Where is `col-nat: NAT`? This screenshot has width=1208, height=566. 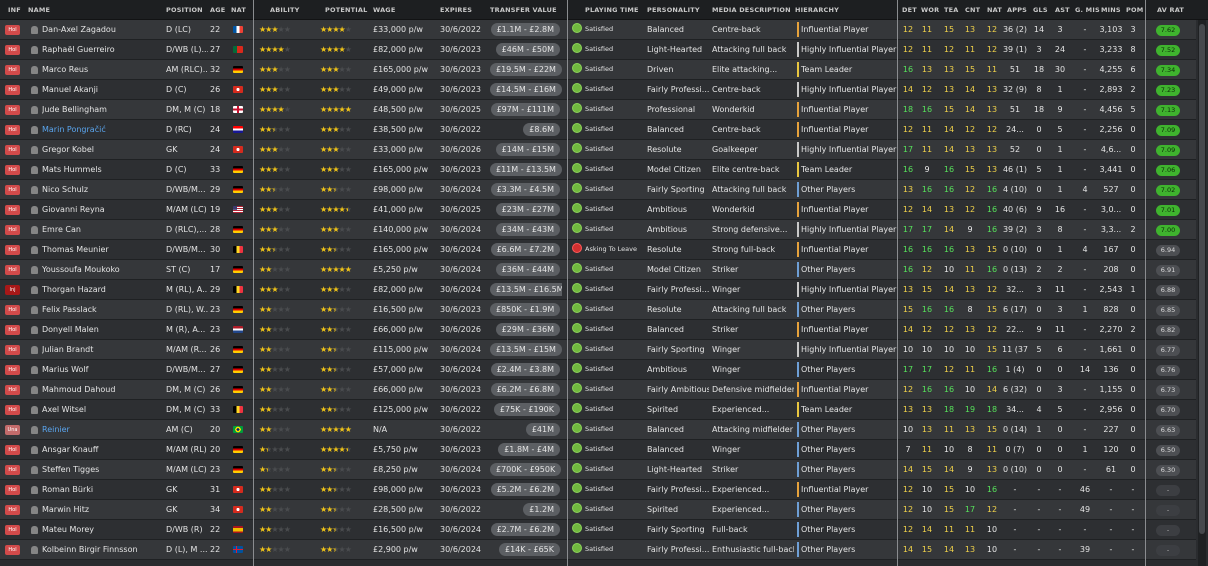 col-nat: NAT is located at coordinates (238, 10).